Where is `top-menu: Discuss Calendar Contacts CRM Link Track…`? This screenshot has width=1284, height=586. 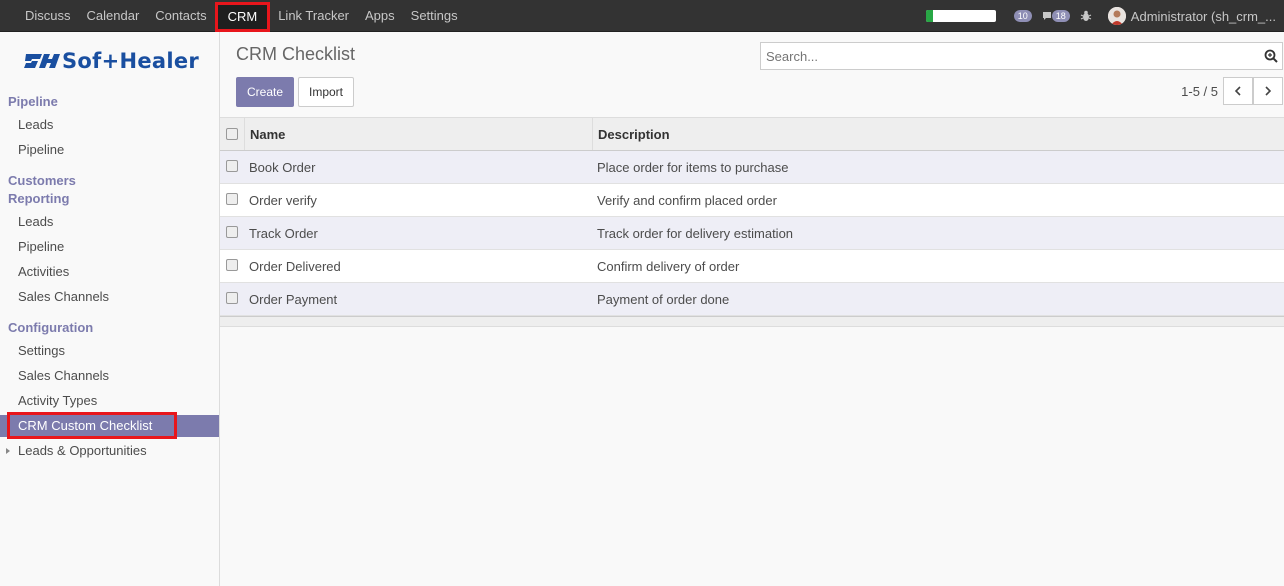
top-menu: Discuss Calendar Contacts CRM Link Track… is located at coordinates (241, 16).